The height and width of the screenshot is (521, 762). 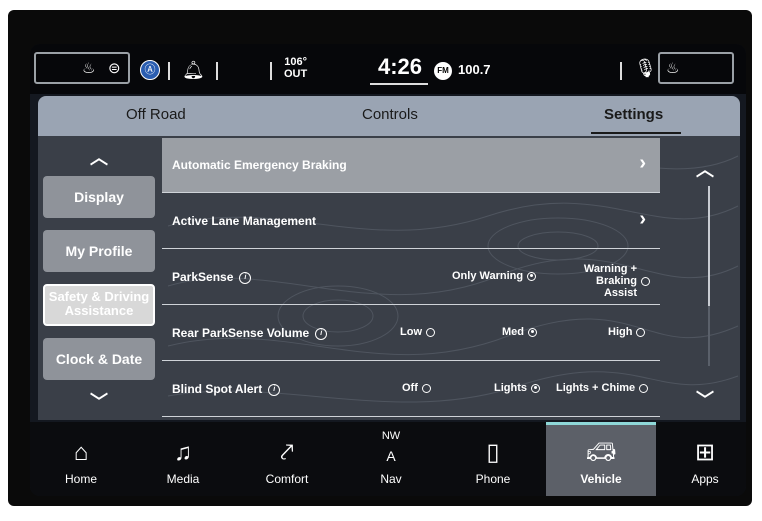 What do you see at coordinates (636, 133) in the screenshot?
I see `active-tab-indicator` at bounding box center [636, 133].